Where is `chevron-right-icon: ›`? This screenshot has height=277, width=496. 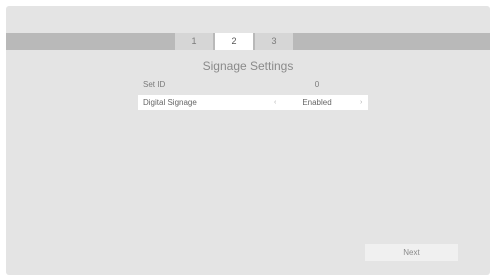
chevron-right-icon: › is located at coordinates (361, 102).